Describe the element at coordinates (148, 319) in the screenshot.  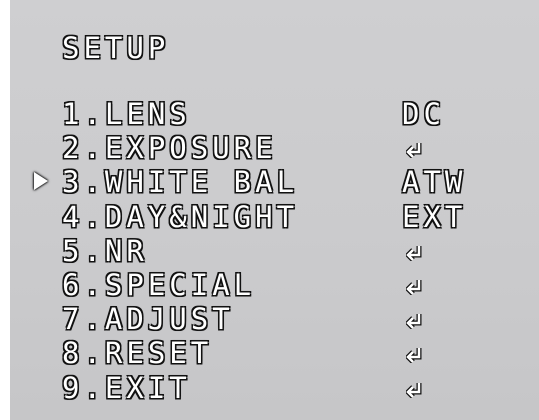
I see `menu-item-label: 7.ADJUST` at that location.